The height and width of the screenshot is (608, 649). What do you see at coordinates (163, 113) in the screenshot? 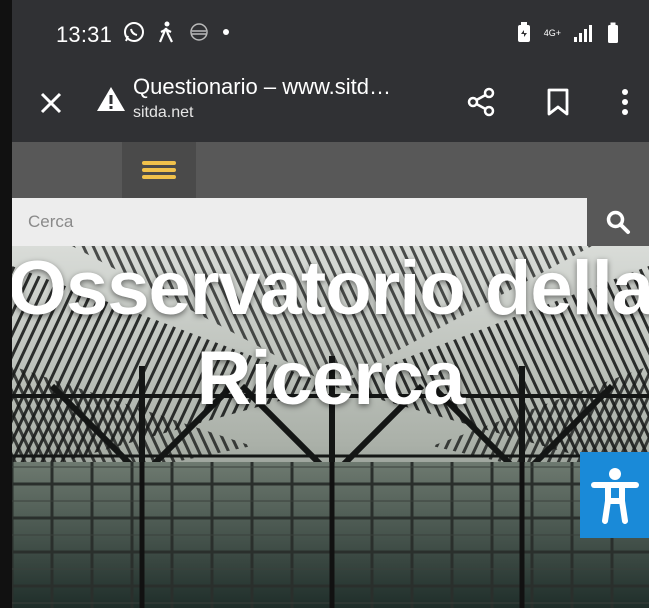
I see `page-url: sitda.net` at bounding box center [163, 113].